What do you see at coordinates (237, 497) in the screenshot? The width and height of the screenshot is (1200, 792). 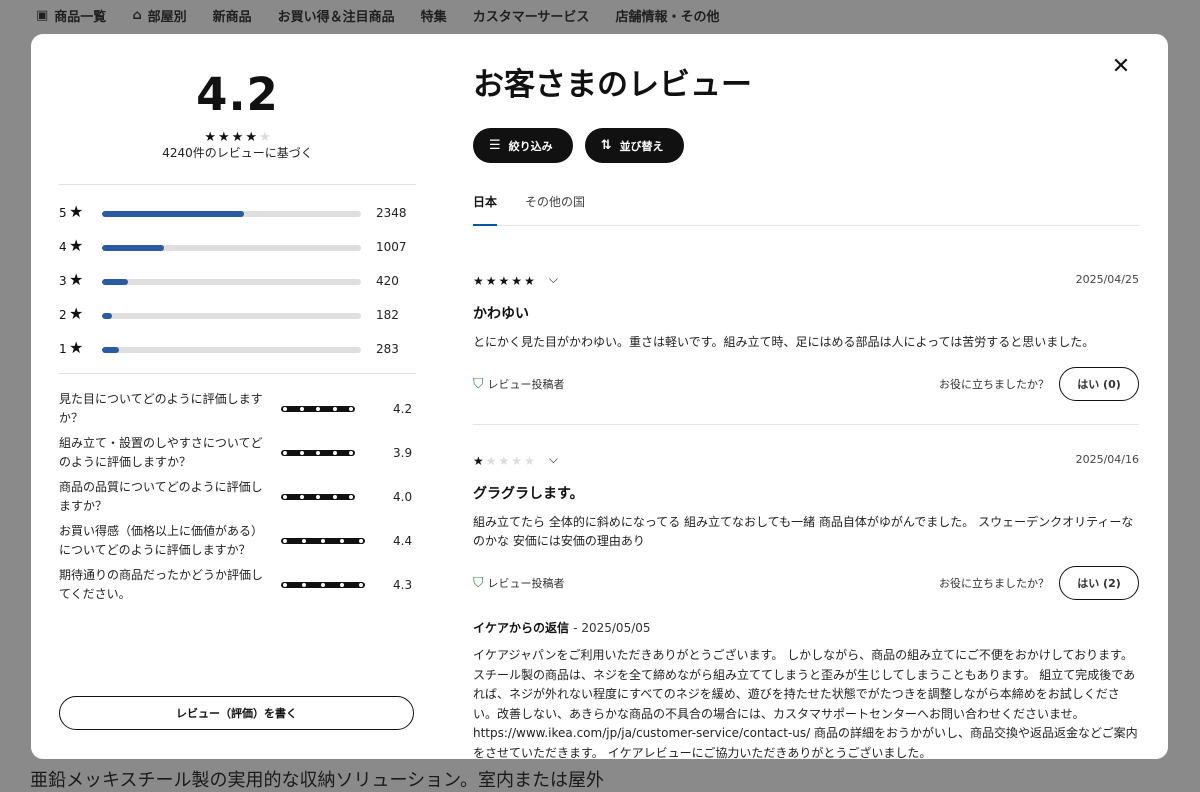 I see `sub-rating-row: 商品の品質についてどのように評価しますか？ 4.0` at bounding box center [237, 497].